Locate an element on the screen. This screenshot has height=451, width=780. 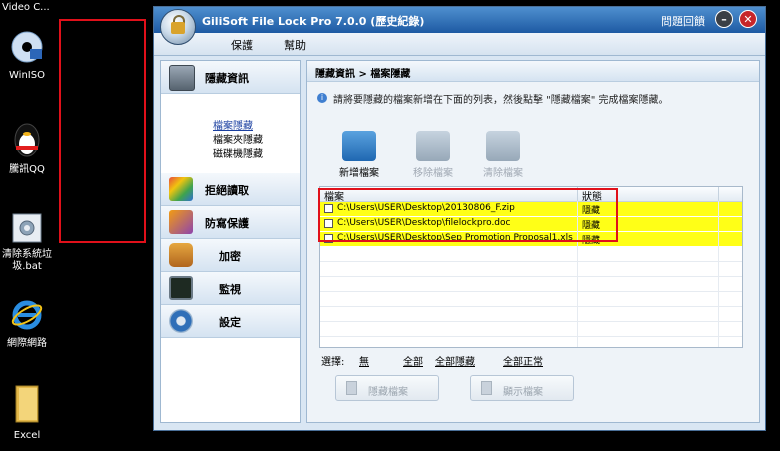
sidebar-item-write-protect: 防寫保護 is located at coordinates (230, 222).